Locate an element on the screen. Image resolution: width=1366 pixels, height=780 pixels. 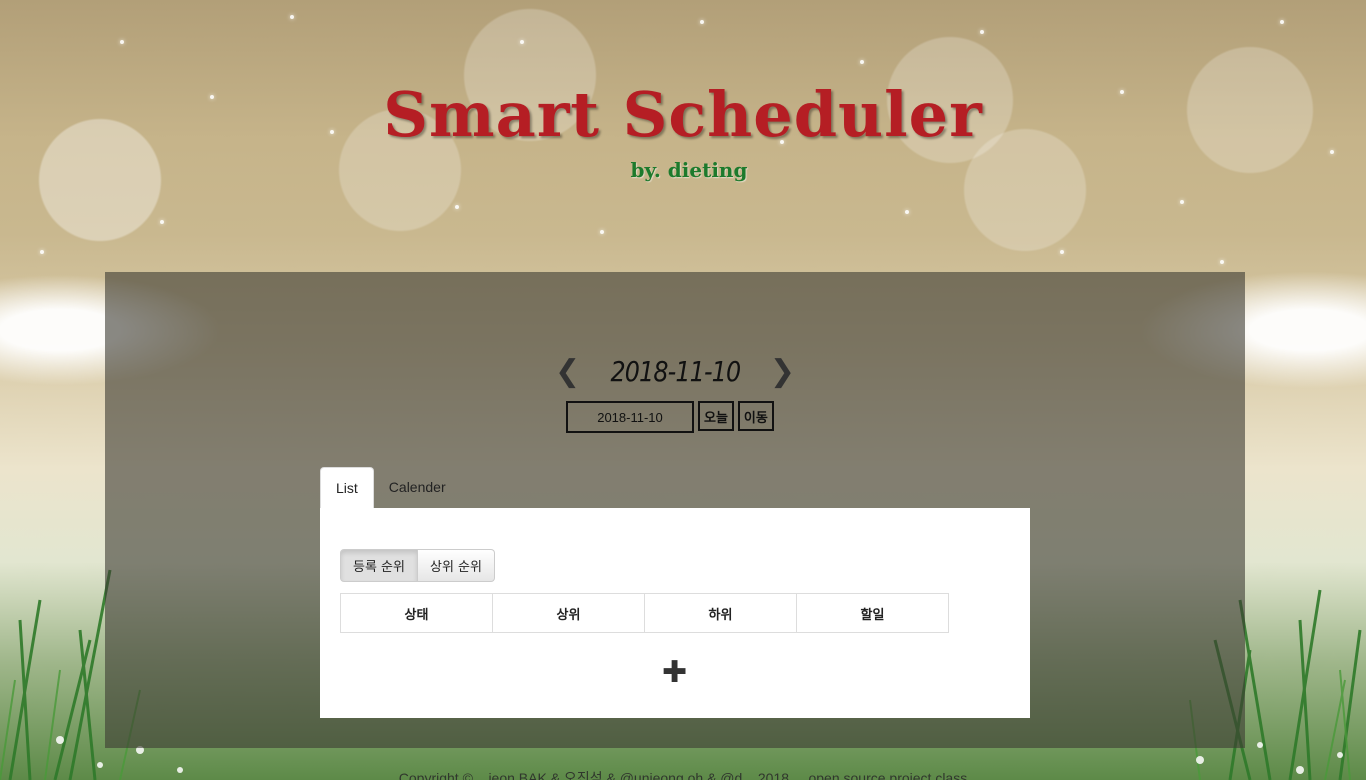
view-tabs: List Calender is located at coordinates (390, 488).